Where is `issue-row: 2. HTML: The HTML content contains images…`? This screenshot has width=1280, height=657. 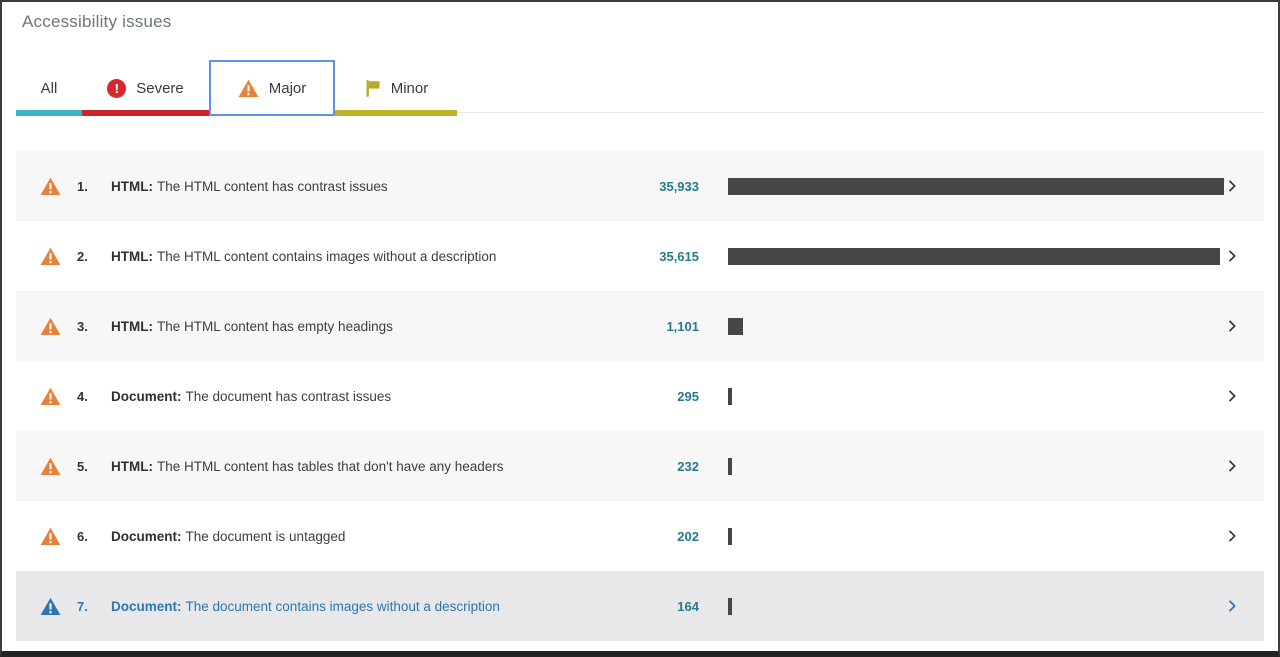
issue-row: 2. HTML: The HTML content contains images… is located at coordinates (640, 256).